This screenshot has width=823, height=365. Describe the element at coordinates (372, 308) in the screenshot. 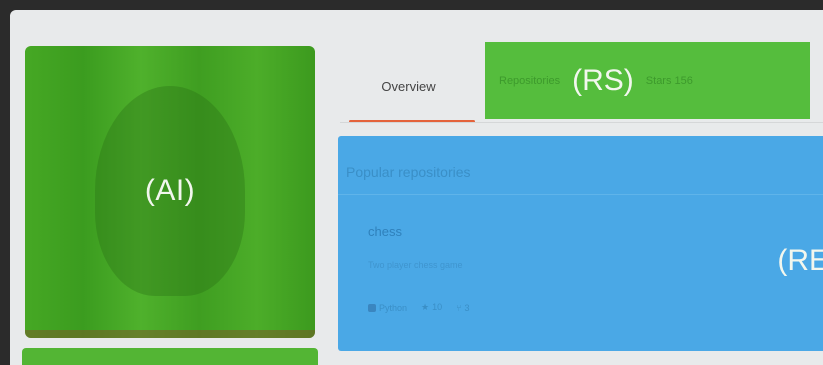

I see `language-dot-icon` at that location.